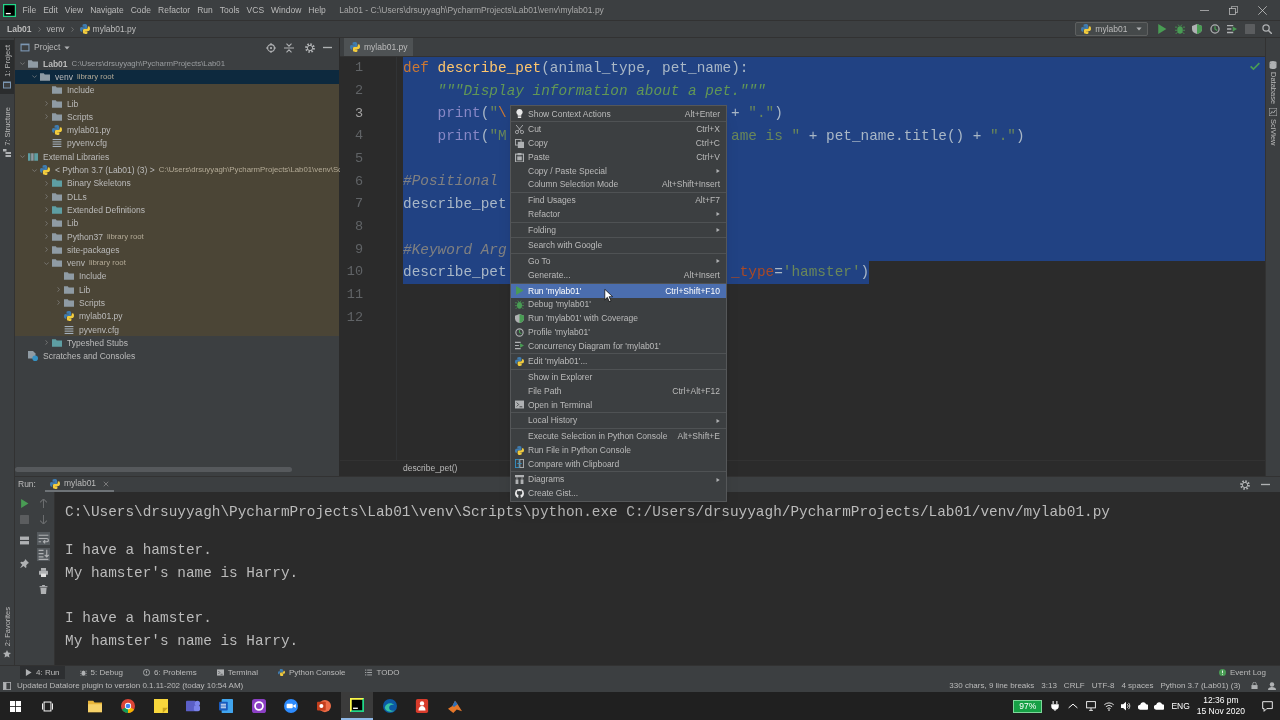 This screenshot has width=1280, height=720. What do you see at coordinates (618, 304) in the screenshot?
I see `menu-item: Debug 'mylab01'` at bounding box center [618, 304].